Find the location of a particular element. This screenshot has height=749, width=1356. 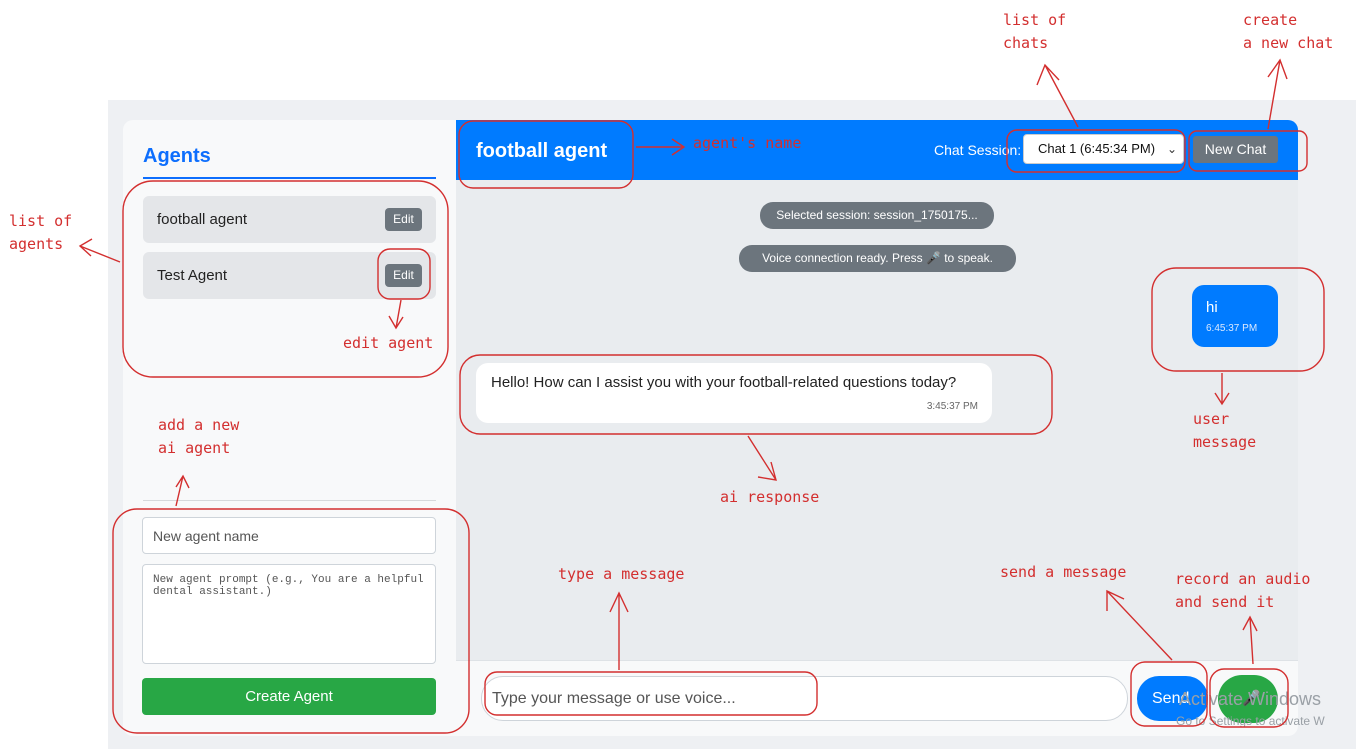

message-input is located at coordinates (804, 698).